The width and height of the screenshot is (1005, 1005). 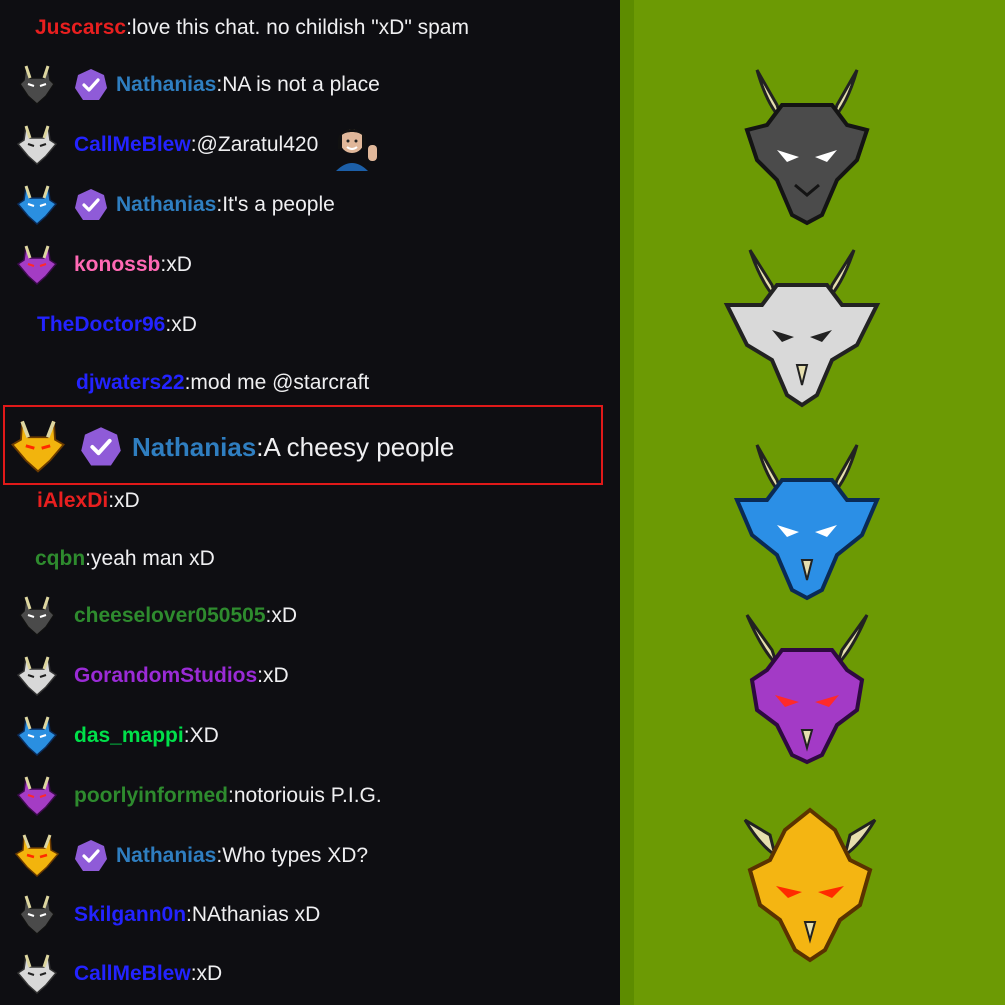 I want to click on chat-message: poorlyinformed: notoriouis P.I.G., so click(x=198, y=796).